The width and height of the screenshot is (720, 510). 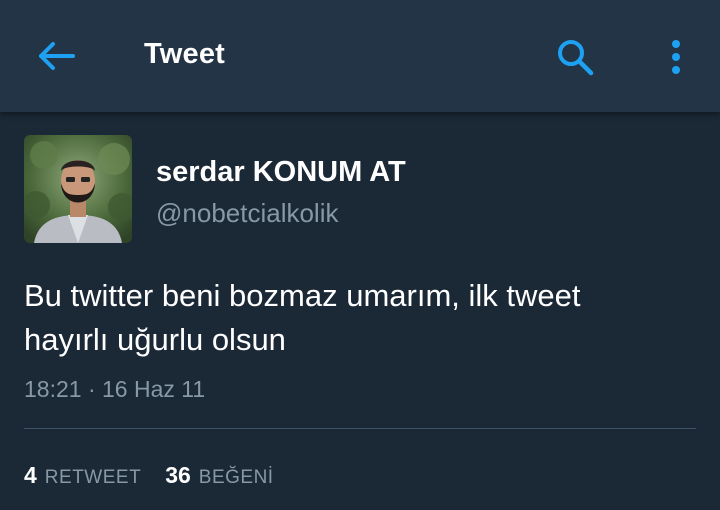 I want to click on arrow-left-icon, so click(x=57, y=56).